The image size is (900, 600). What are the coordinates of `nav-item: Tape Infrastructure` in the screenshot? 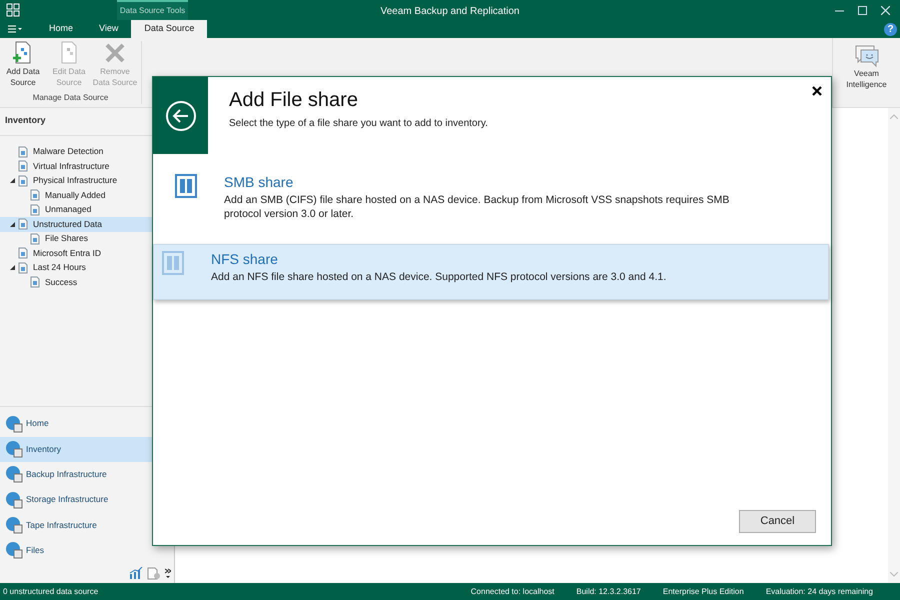 It's located at (87, 525).